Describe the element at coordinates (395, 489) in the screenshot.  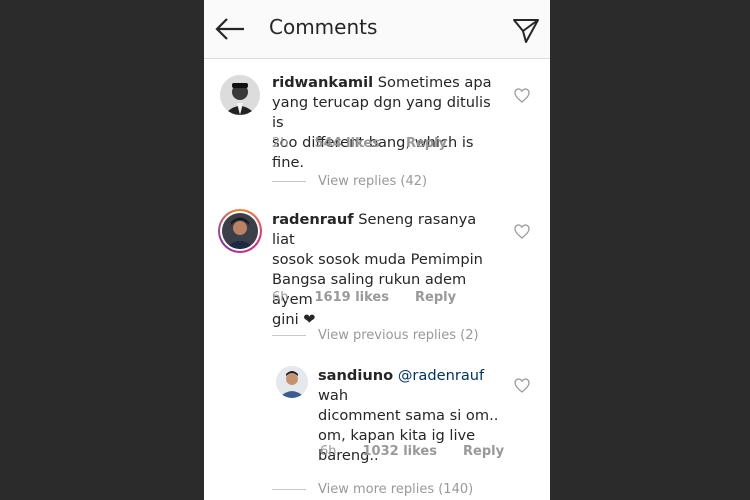
I see `view-replies-label: View more replies (140)` at that location.